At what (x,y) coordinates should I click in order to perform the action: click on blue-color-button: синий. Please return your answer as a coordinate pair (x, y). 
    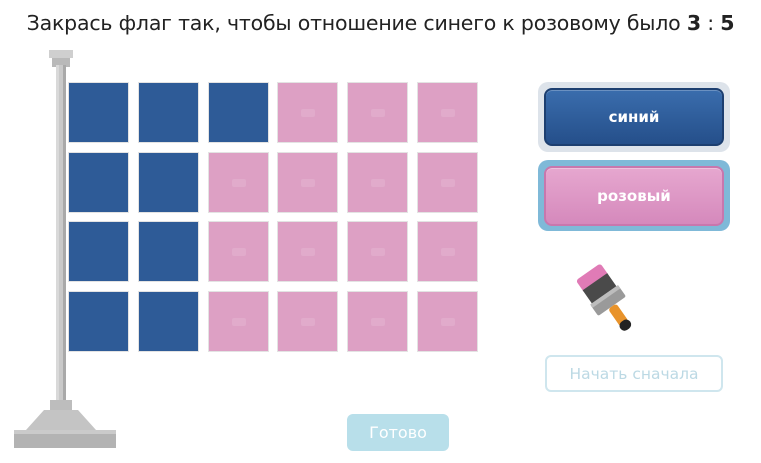
    Looking at the image, I should click on (634, 117).